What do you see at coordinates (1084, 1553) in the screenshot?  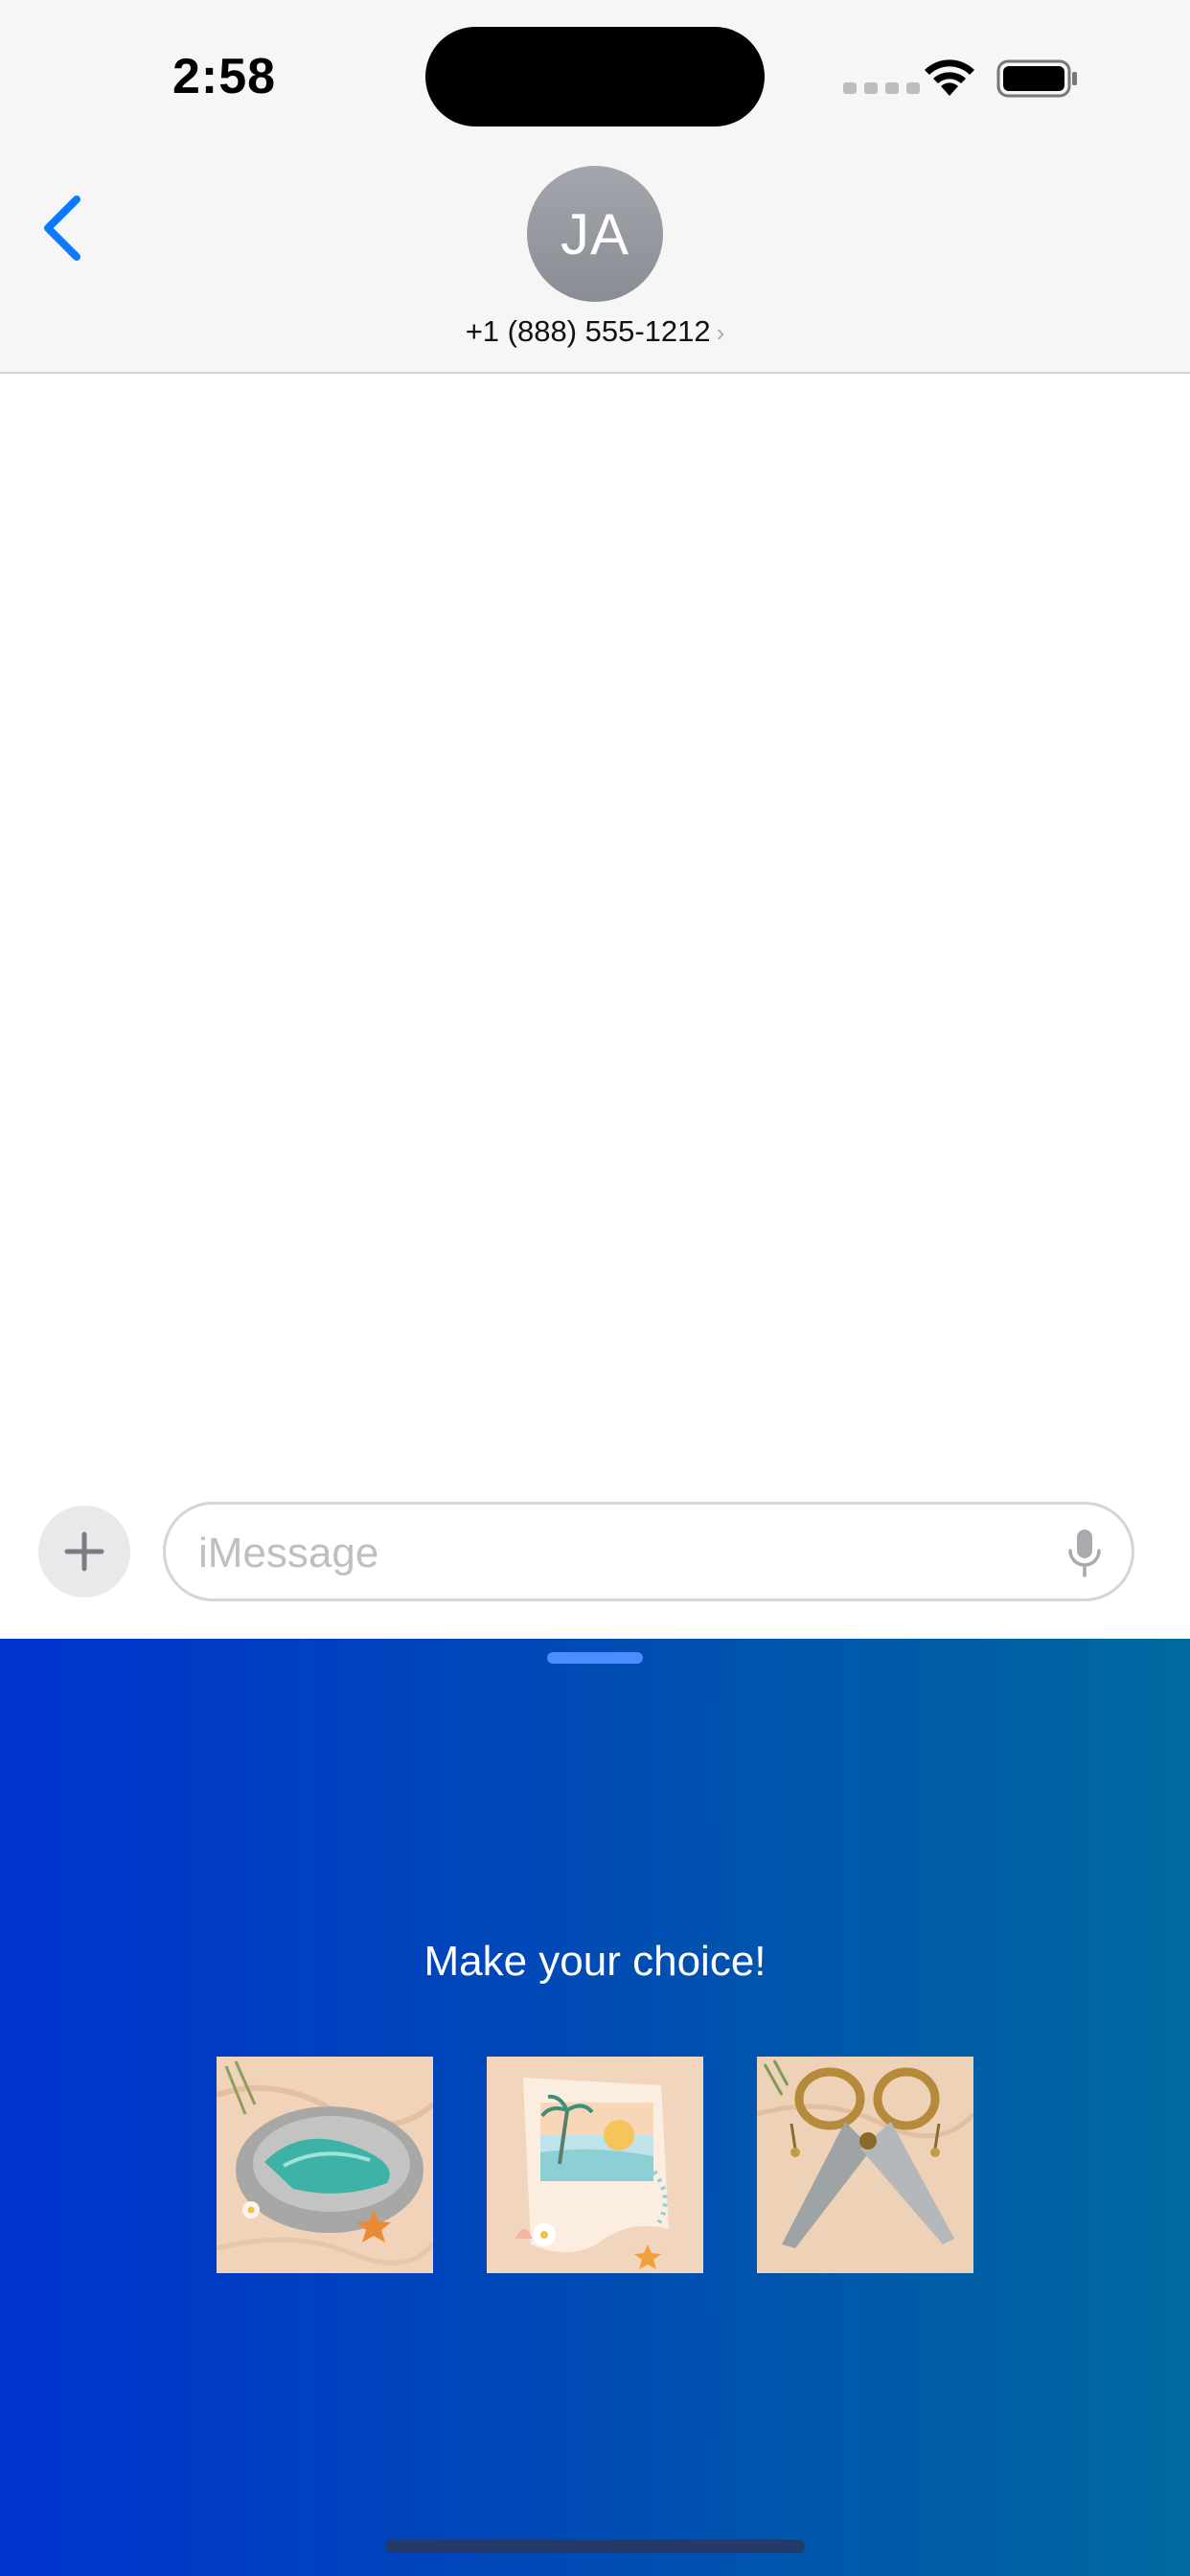 I see `microphone-icon` at bounding box center [1084, 1553].